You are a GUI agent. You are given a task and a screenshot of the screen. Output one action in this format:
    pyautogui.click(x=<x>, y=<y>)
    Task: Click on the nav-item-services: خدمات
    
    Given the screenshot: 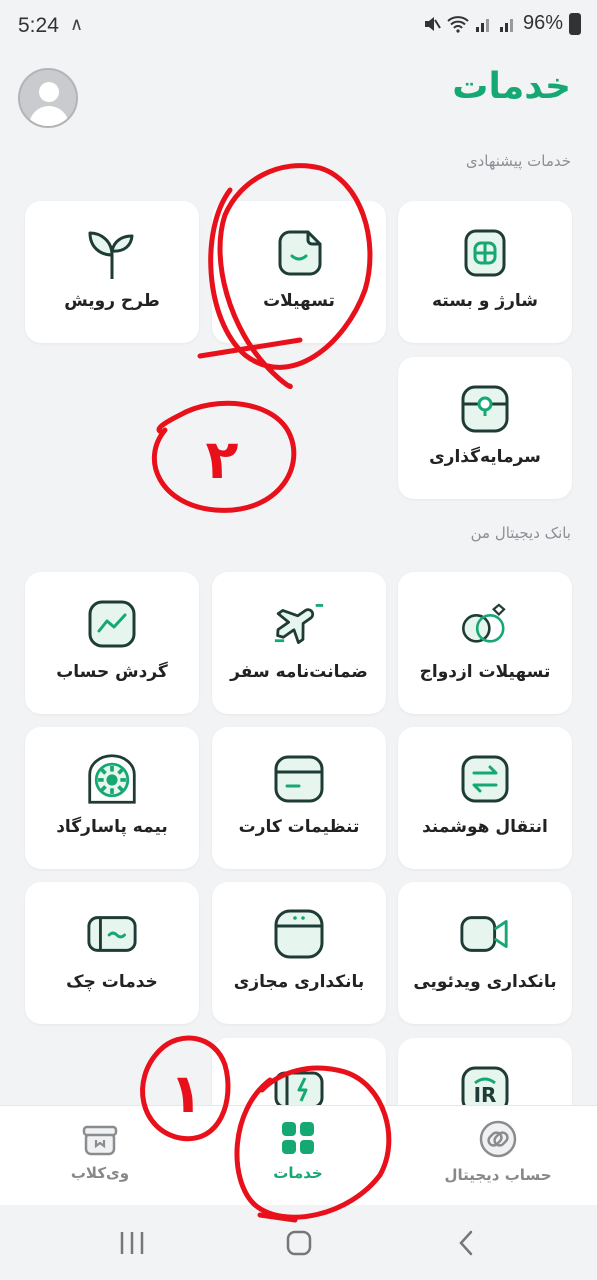 What is the action you would take?
    pyautogui.click(x=298, y=1151)
    